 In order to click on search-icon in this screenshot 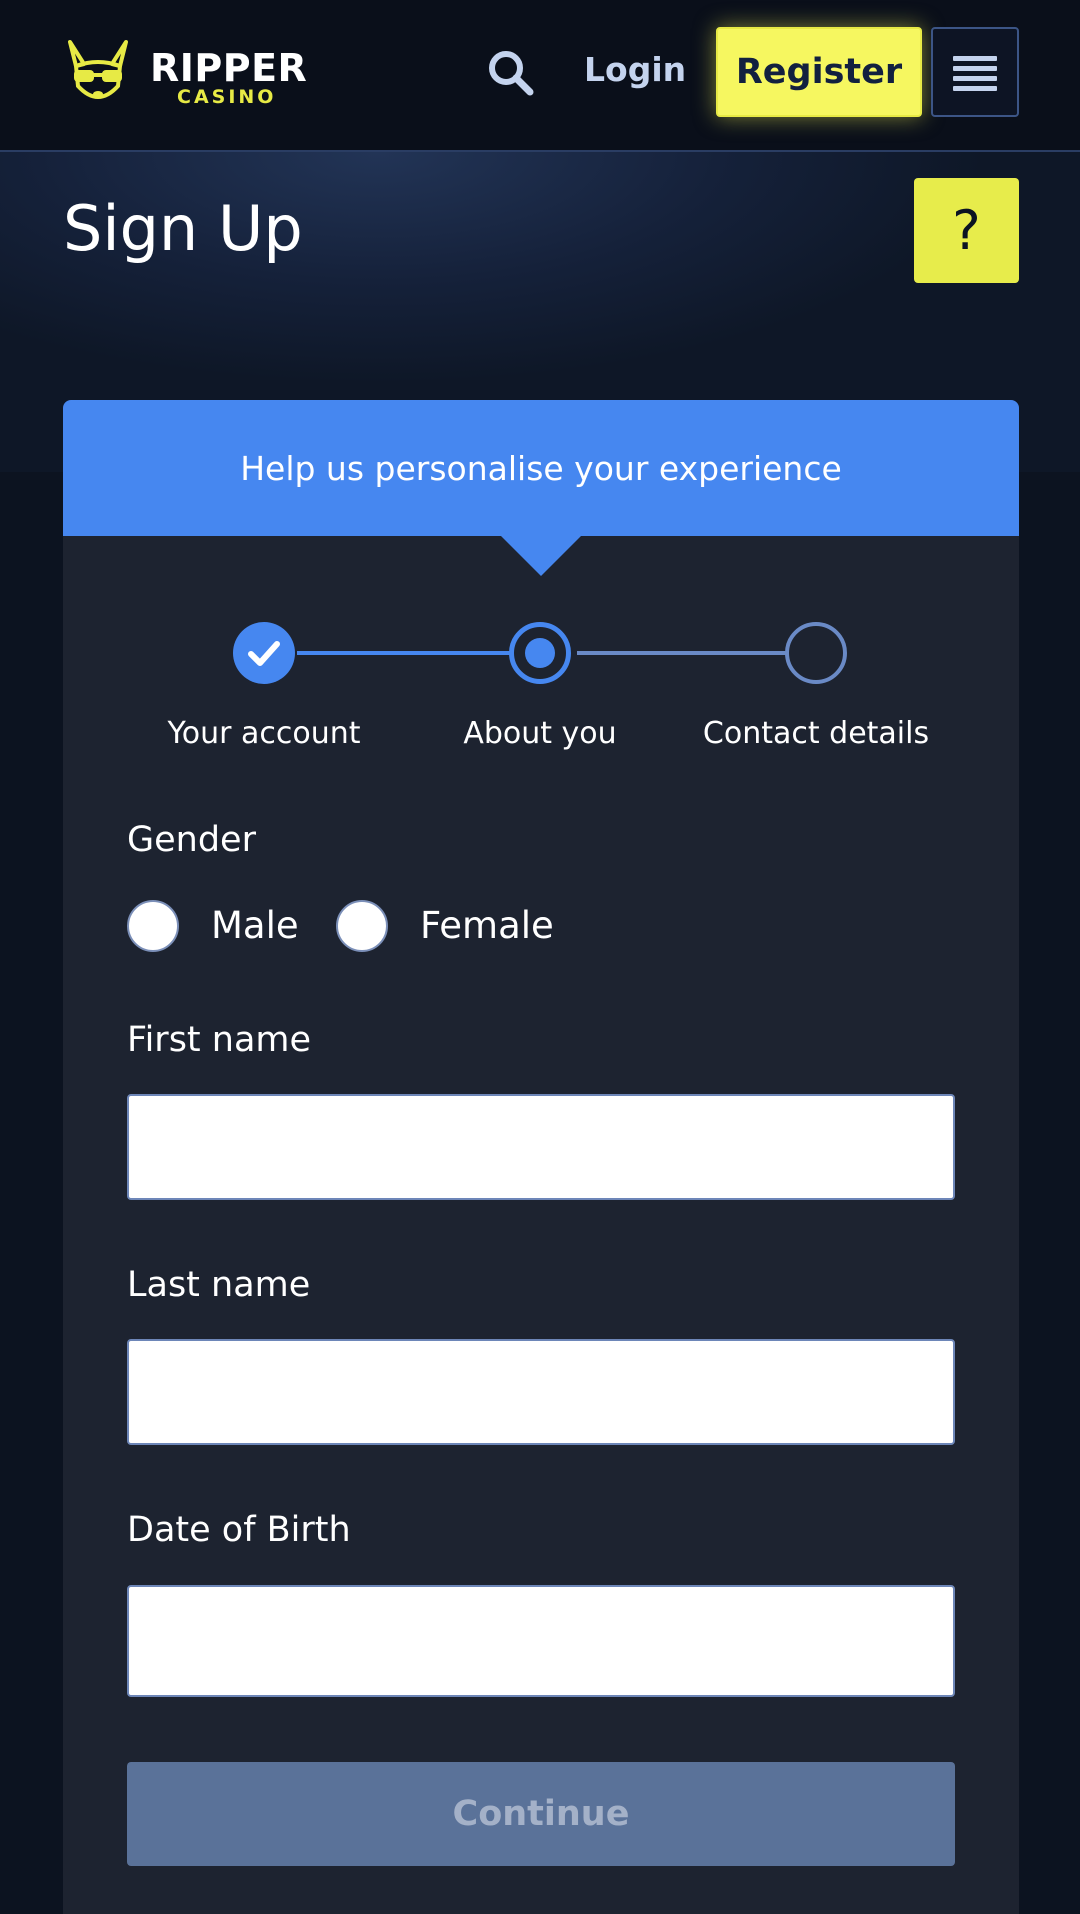, I will do `click(511, 73)`.